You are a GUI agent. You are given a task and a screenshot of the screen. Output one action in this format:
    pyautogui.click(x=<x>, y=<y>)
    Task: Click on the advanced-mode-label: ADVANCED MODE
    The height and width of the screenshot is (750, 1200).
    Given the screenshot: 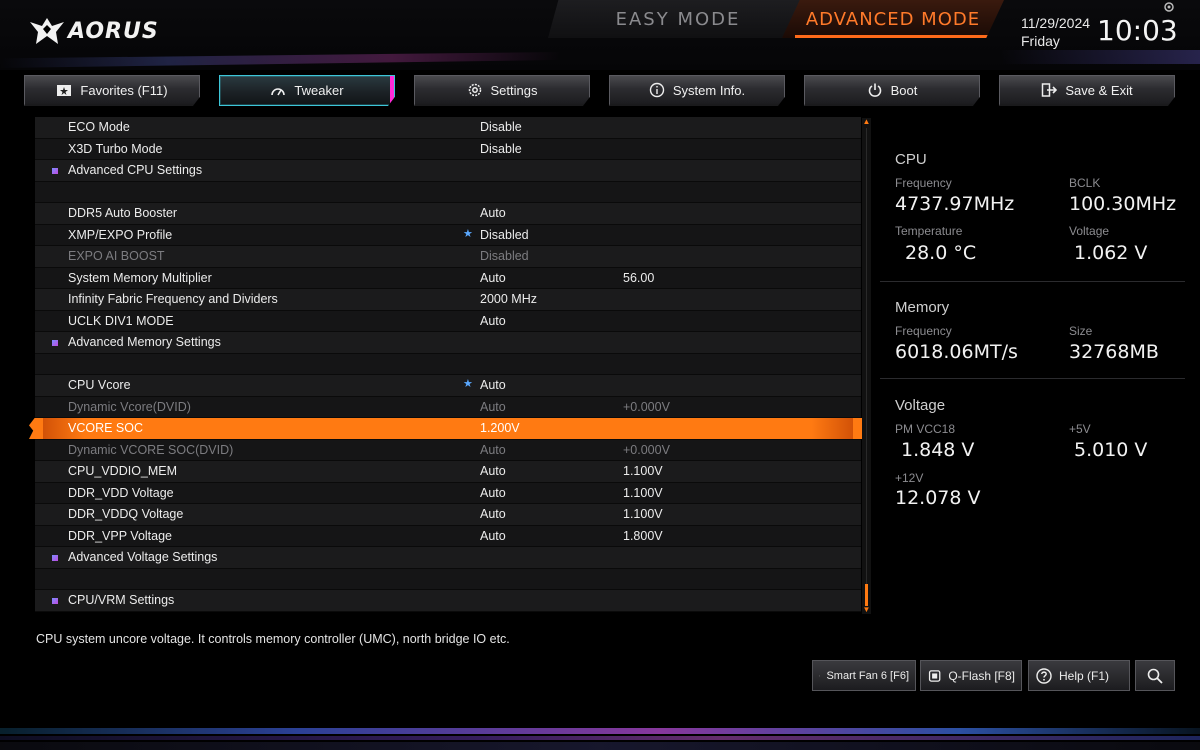 What is the action you would take?
    pyautogui.click(x=893, y=19)
    